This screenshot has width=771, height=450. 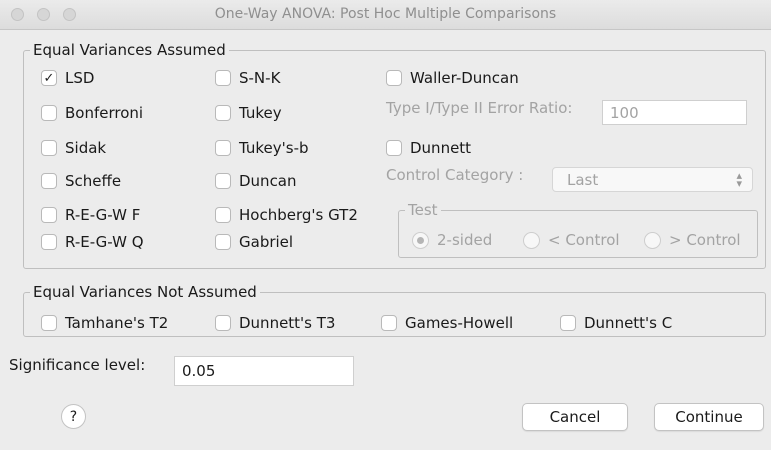 What do you see at coordinates (583, 179) in the screenshot?
I see `control-category-value: Last` at bounding box center [583, 179].